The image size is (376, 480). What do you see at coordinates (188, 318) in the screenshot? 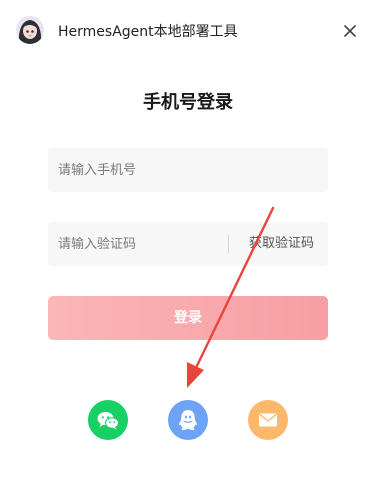
I see `login-button: 登录` at bounding box center [188, 318].